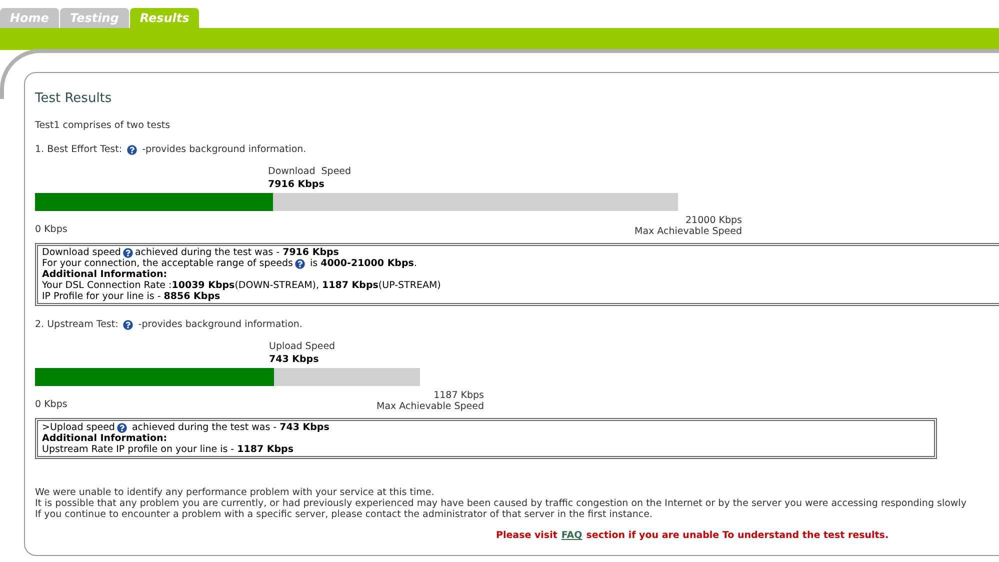 This screenshot has height=562, width=999. What do you see at coordinates (527, 536) in the screenshot?
I see `faq-text: Please visit` at bounding box center [527, 536].